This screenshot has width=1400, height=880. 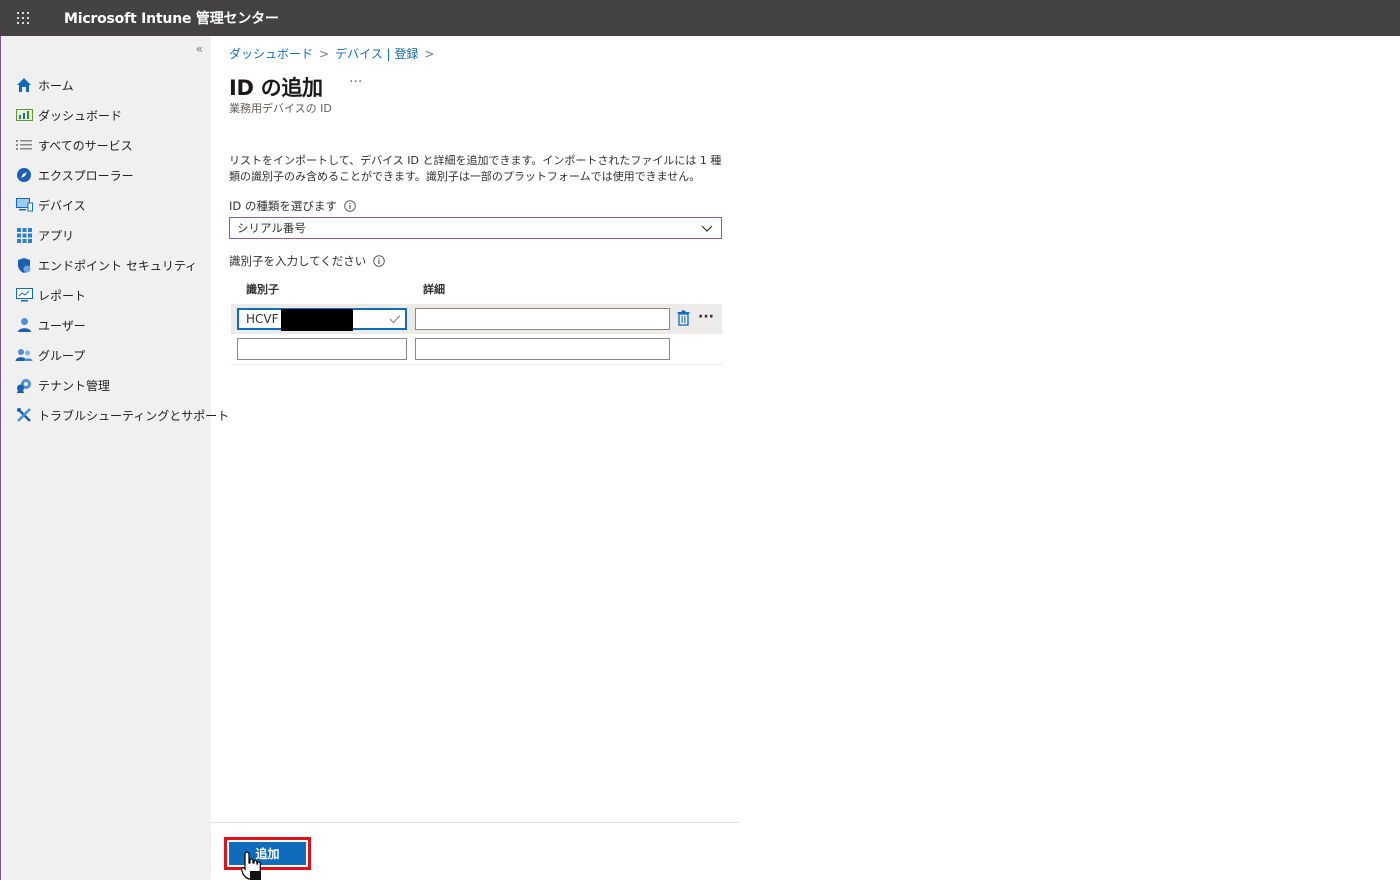 What do you see at coordinates (62, 355) in the screenshot?
I see `sidebar-item-label: グループ` at bounding box center [62, 355].